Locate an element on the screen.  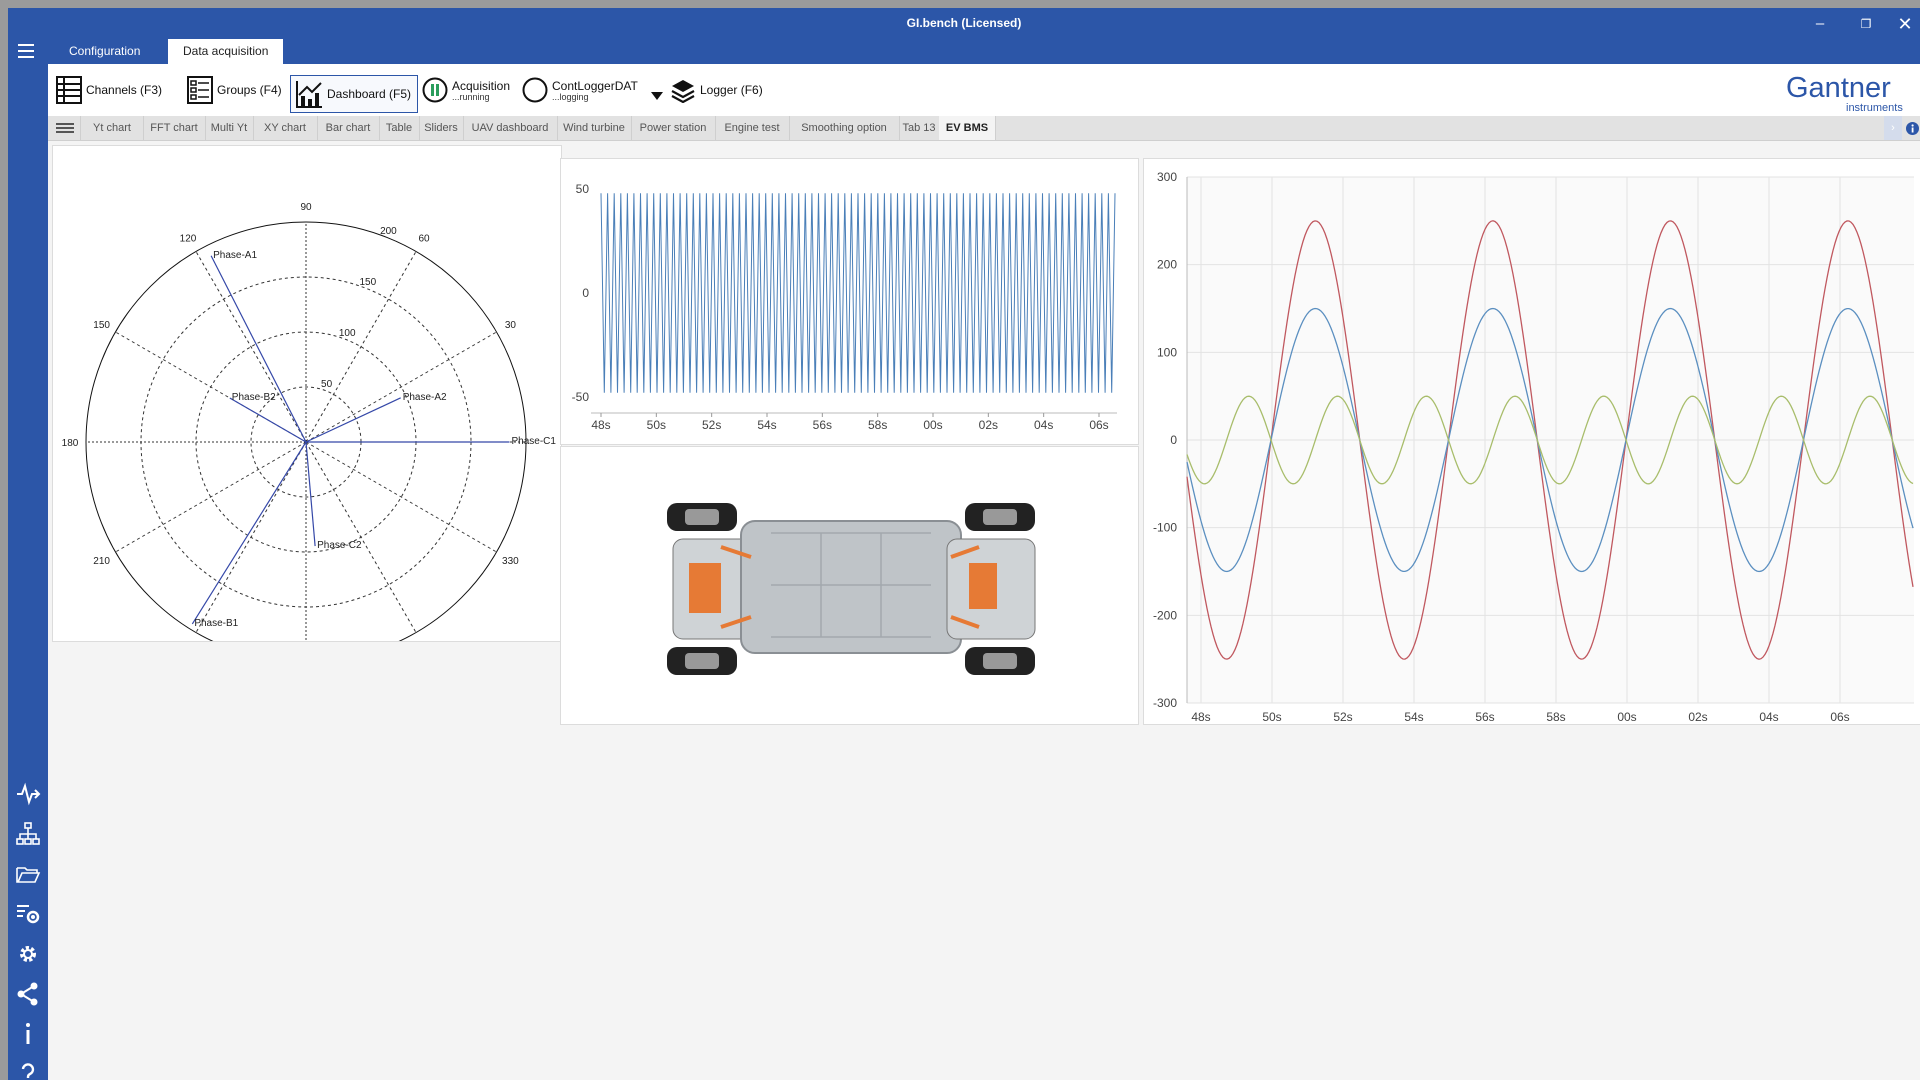
sine-y-tick-label: 0 is located at coordinates (1173, 440).